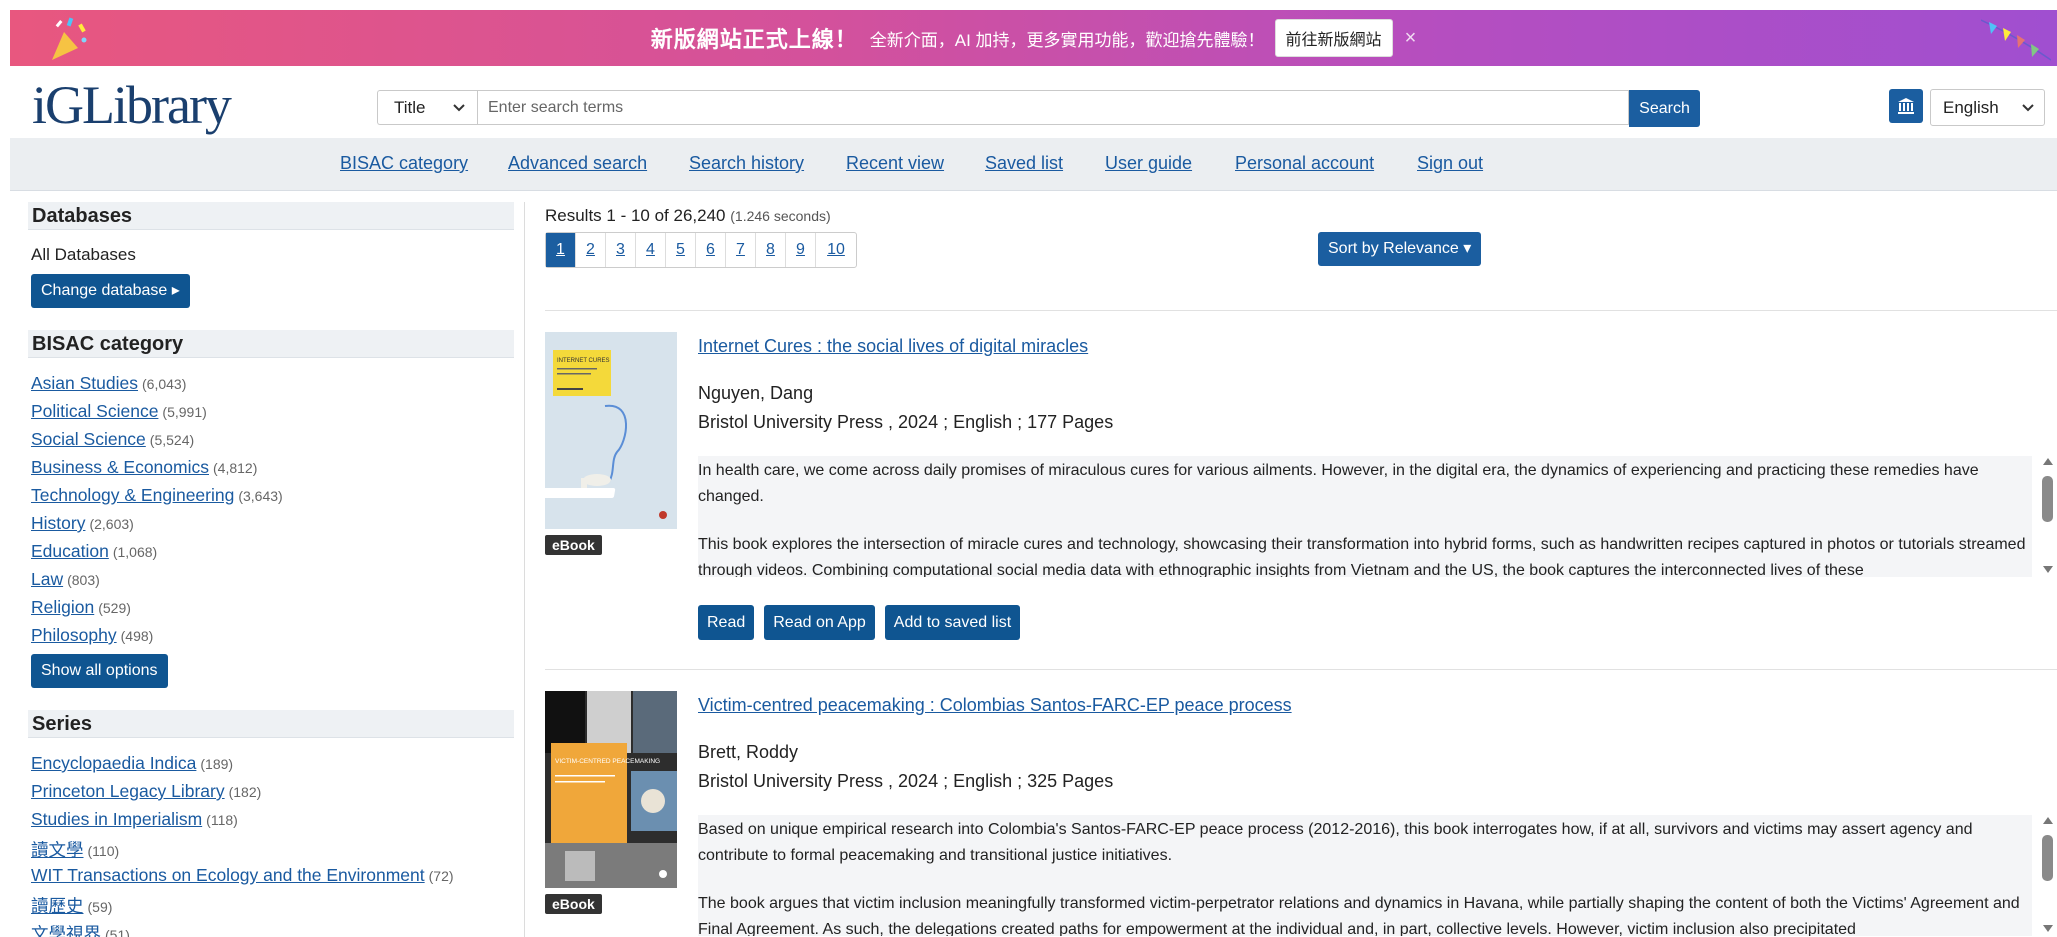 Image resolution: width=2057 pixels, height=937 pixels. What do you see at coordinates (1024, 163) in the screenshot?
I see `nav-saved-list: Saved list` at bounding box center [1024, 163].